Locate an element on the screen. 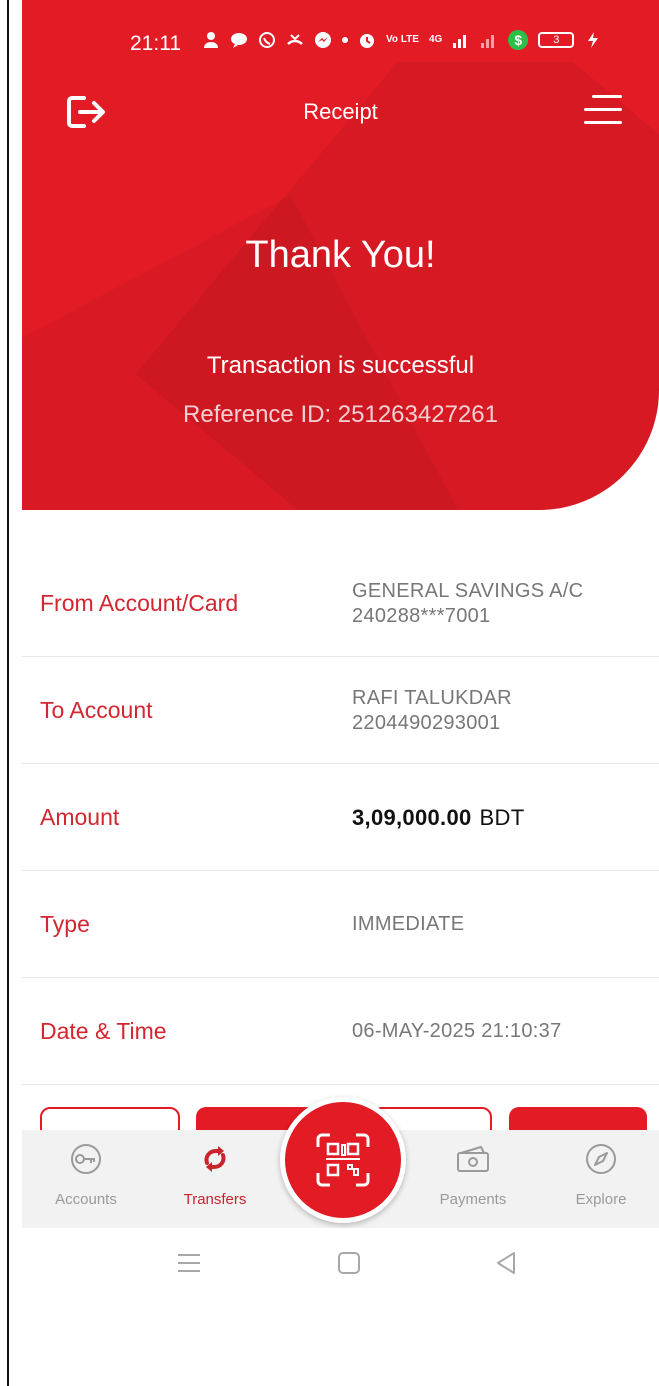 The height and width of the screenshot is (1386, 659). alarm-icon is located at coordinates (367, 41).